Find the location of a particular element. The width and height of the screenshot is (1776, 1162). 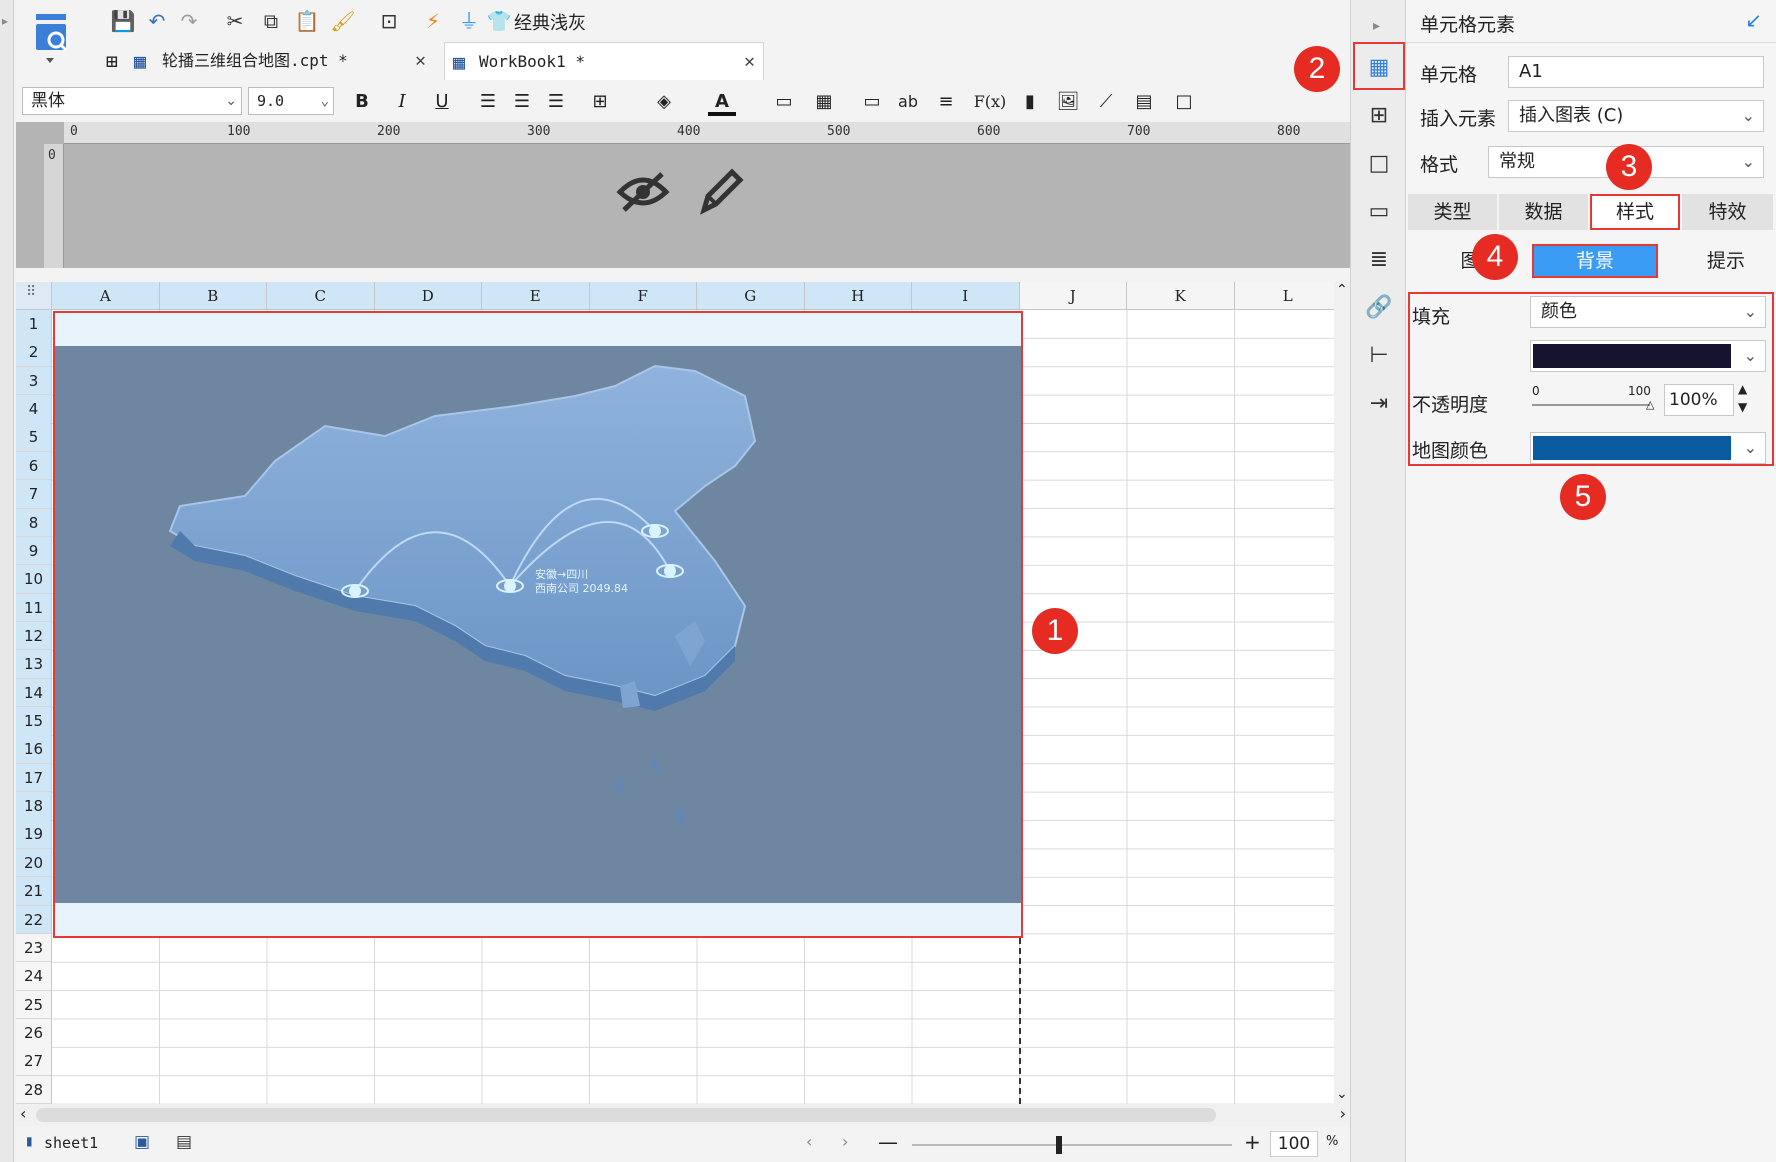

cut-icon: ✂ is located at coordinates (235, 21).